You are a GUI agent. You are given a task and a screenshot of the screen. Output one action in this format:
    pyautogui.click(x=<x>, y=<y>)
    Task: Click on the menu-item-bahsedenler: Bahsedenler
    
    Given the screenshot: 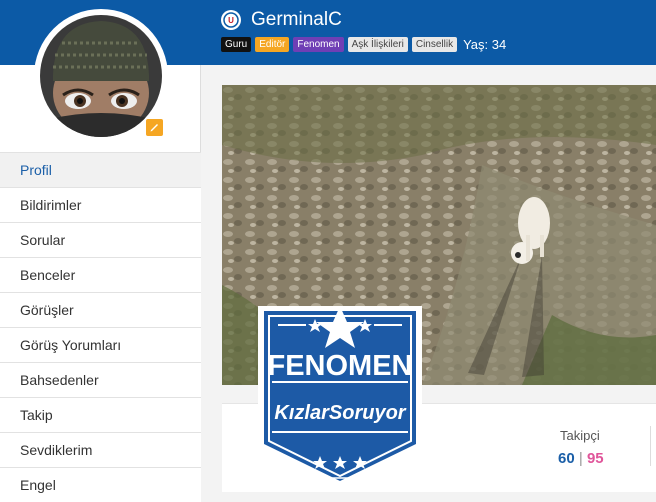 What is the action you would take?
    pyautogui.click(x=100, y=379)
    